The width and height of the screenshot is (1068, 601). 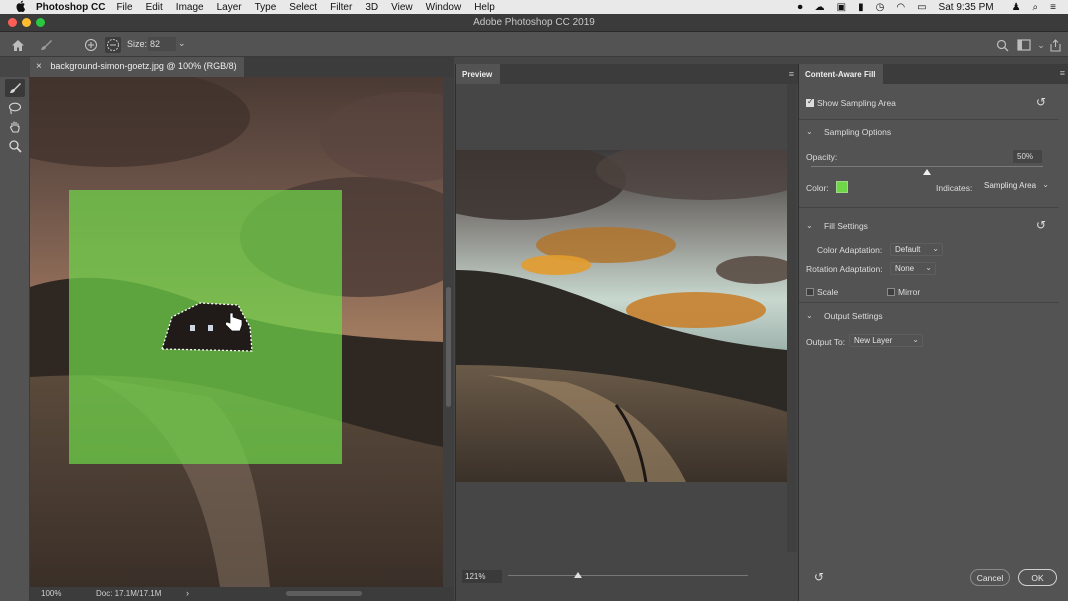 What do you see at coordinates (628, 575) in the screenshot?
I see `preview-zoom-slider` at bounding box center [628, 575].